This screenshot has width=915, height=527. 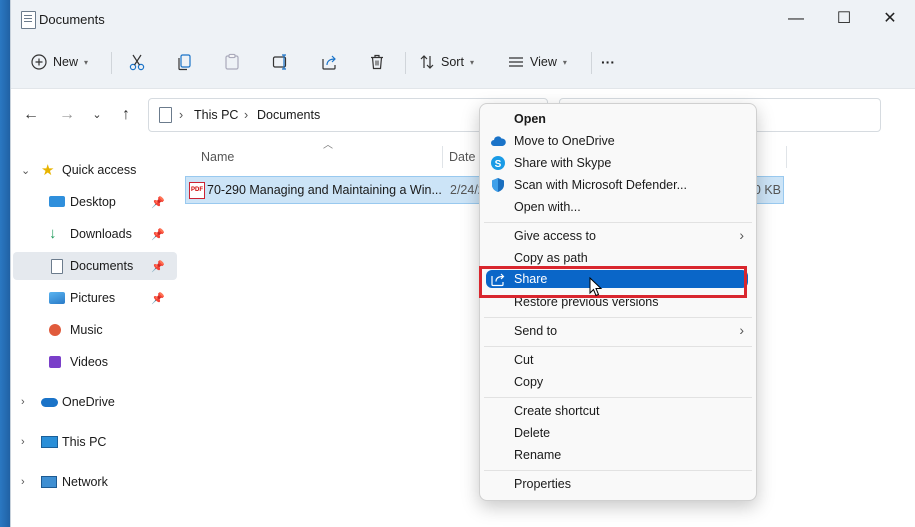 I want to click on chevron-down-icon: ⌄, so click(x=26, y=170).